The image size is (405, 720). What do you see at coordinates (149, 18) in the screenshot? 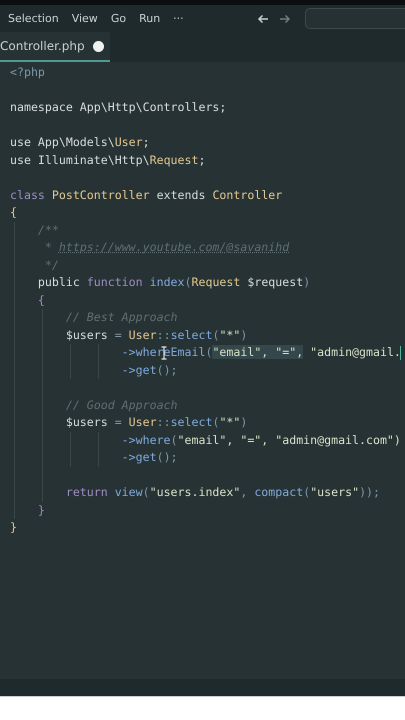
I see `menu-item: Run` at bounding box center [149, 18].